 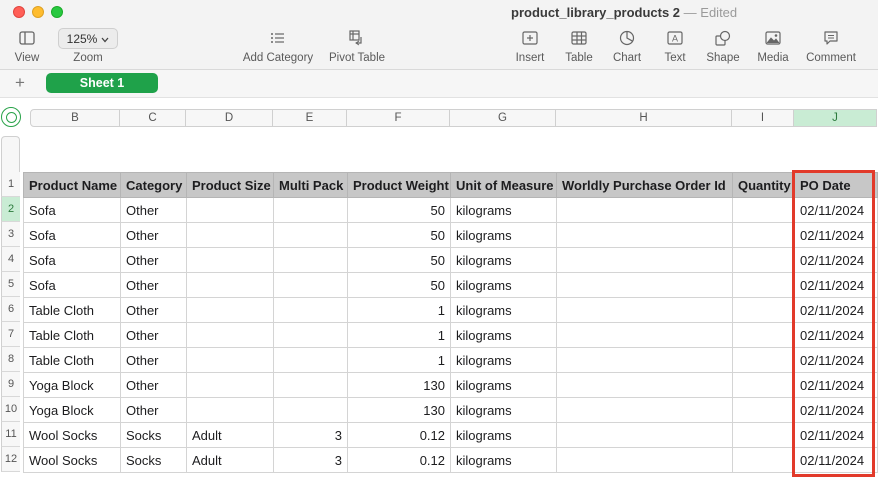 I want to click on row-header-1: 1, so click(x=10, y=184).